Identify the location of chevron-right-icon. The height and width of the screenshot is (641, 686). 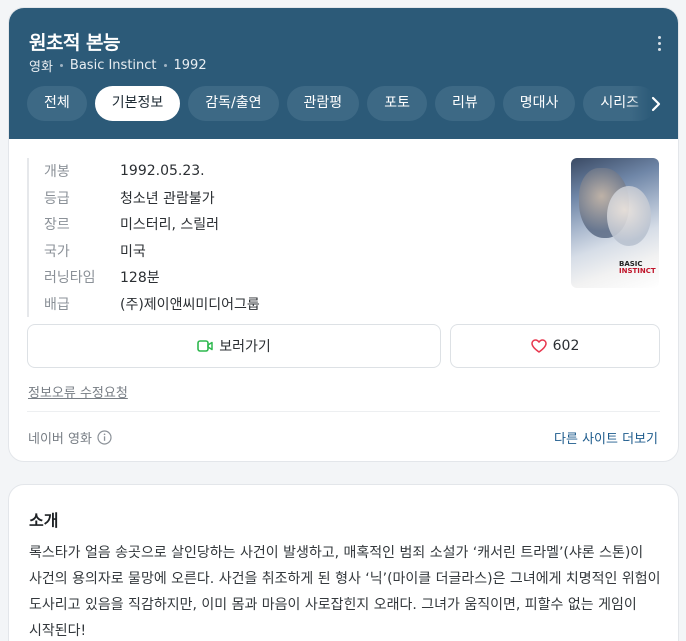
(656, 104).